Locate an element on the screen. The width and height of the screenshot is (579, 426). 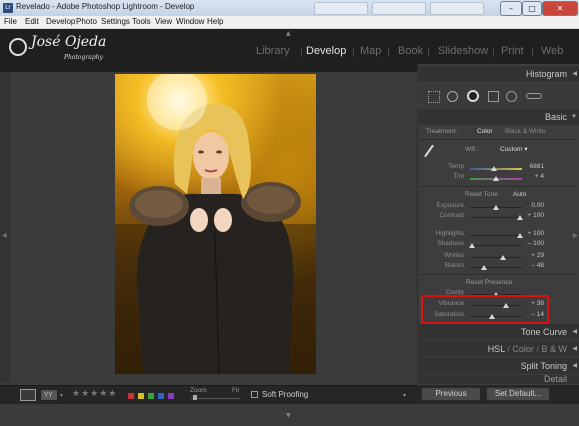
crop-tool-icon is located at coordinates (434, 97).